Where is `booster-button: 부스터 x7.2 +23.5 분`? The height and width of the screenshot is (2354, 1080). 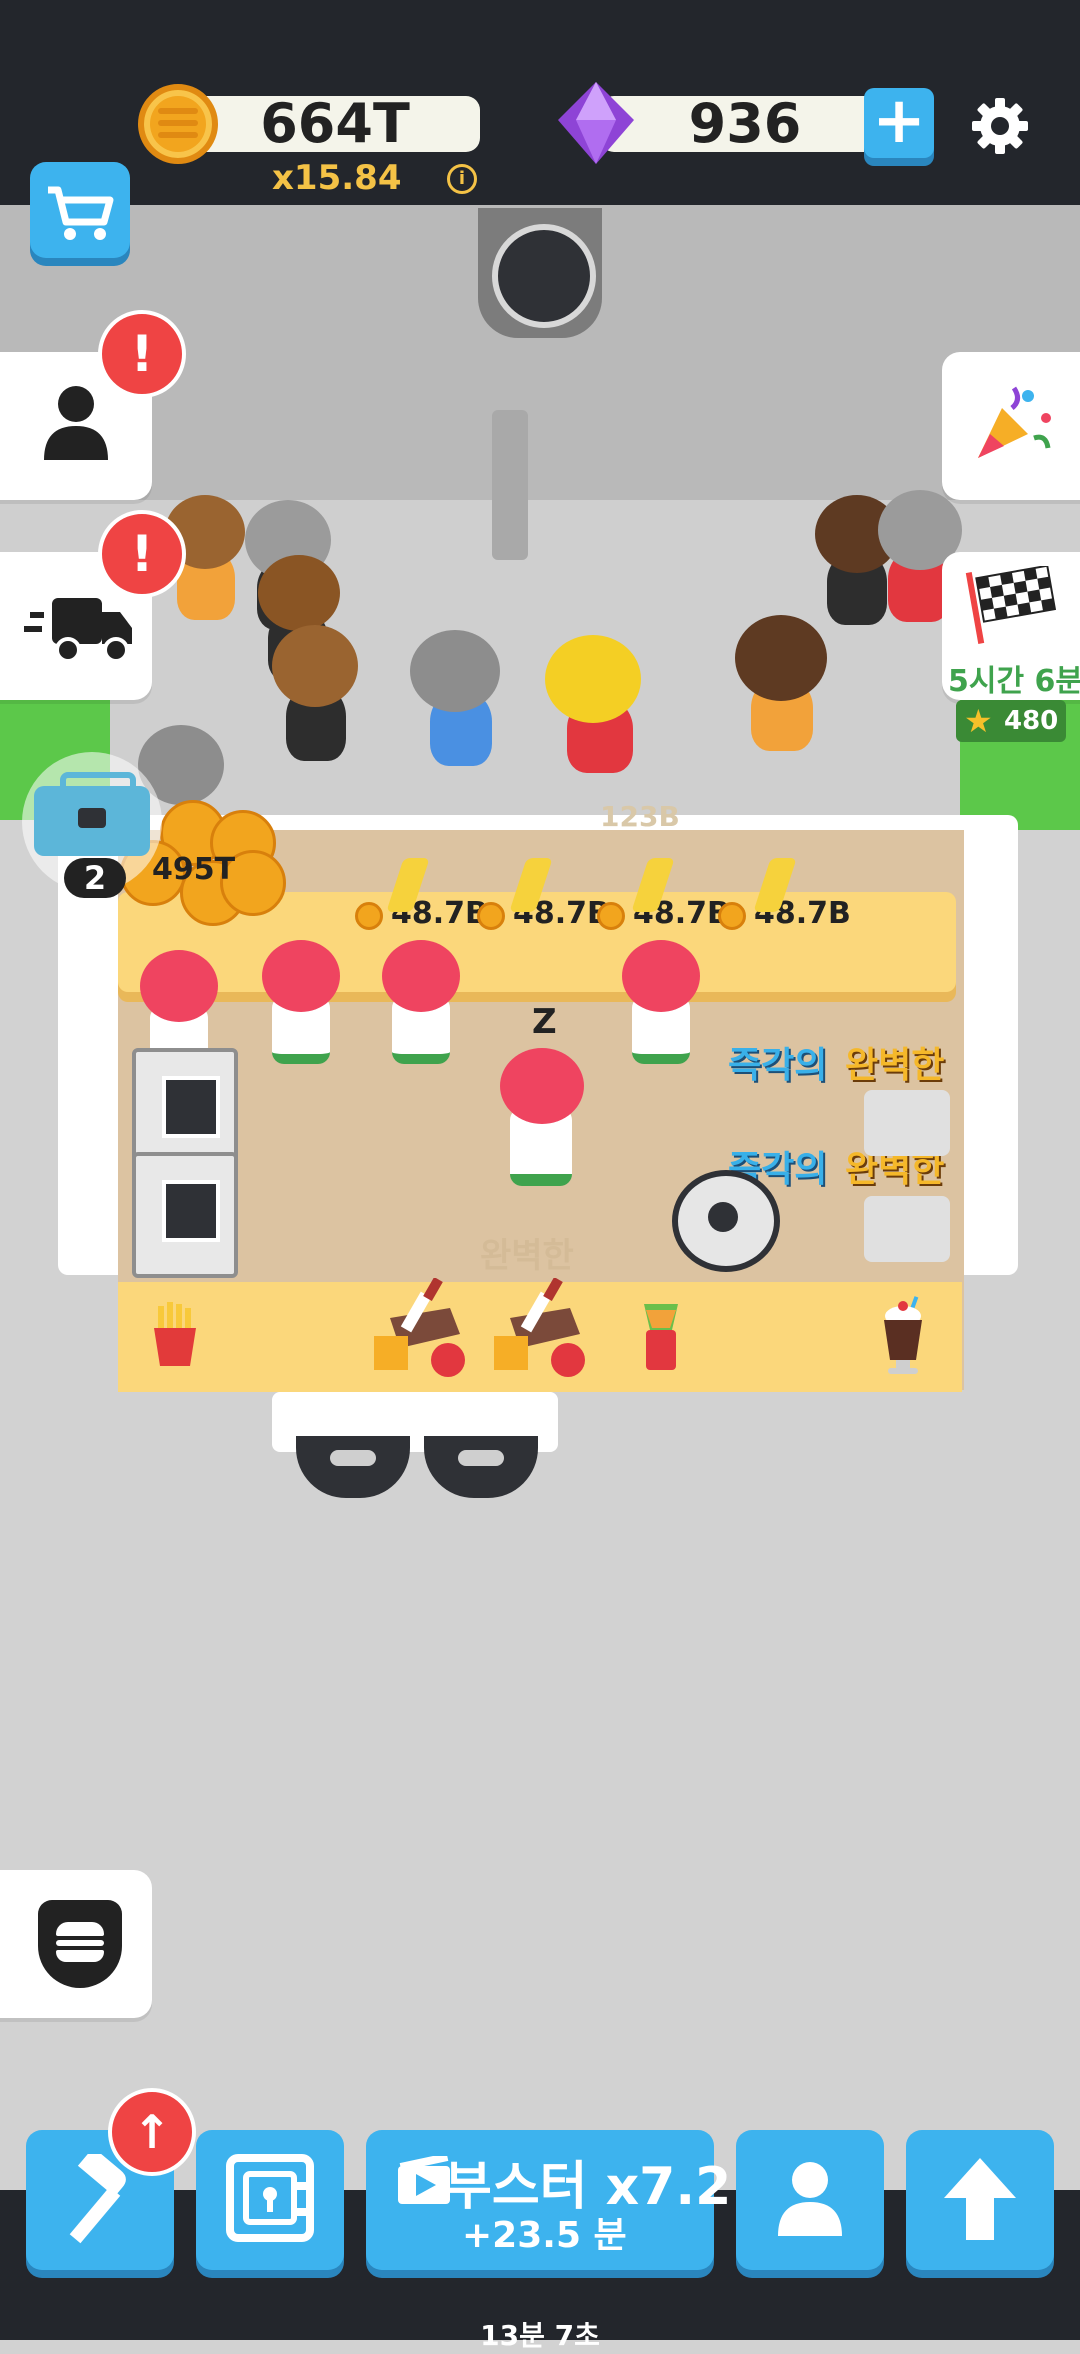
booster-button: 부스터 x7.2 +23.5 분 is located at coordinates (548, 2200).